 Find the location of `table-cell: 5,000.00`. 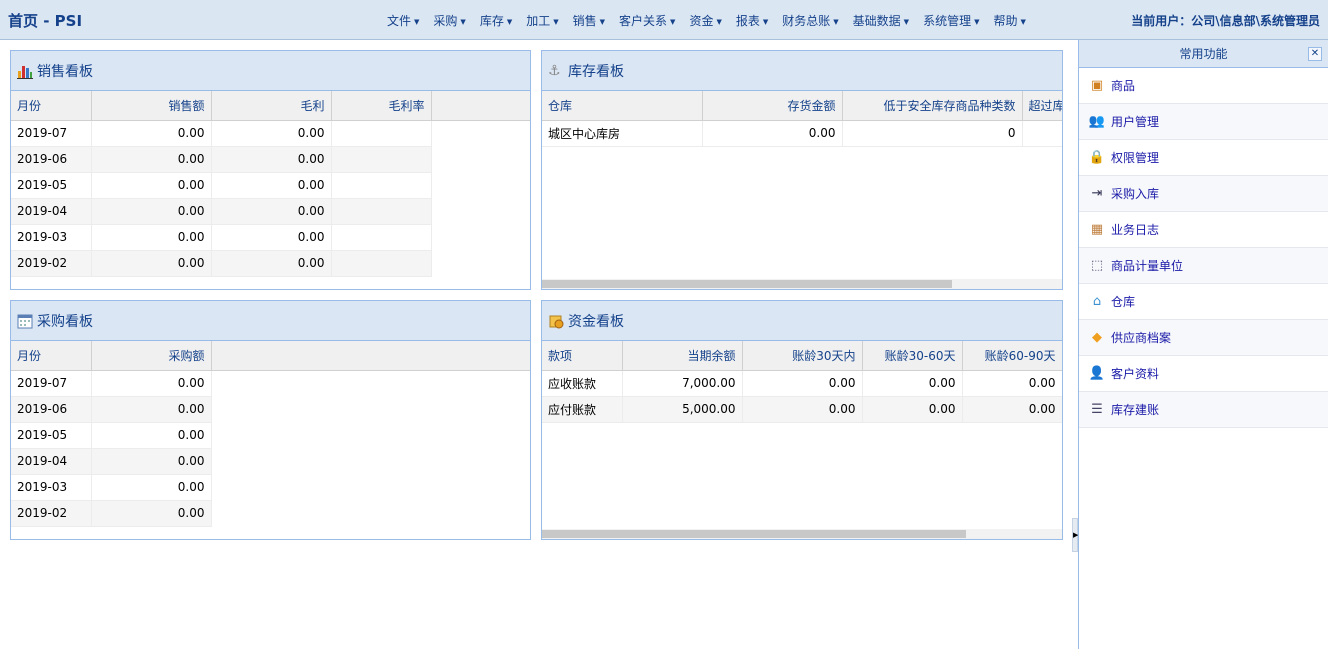

table-cell: 5,000.00 is located at coordinates (682, 409).